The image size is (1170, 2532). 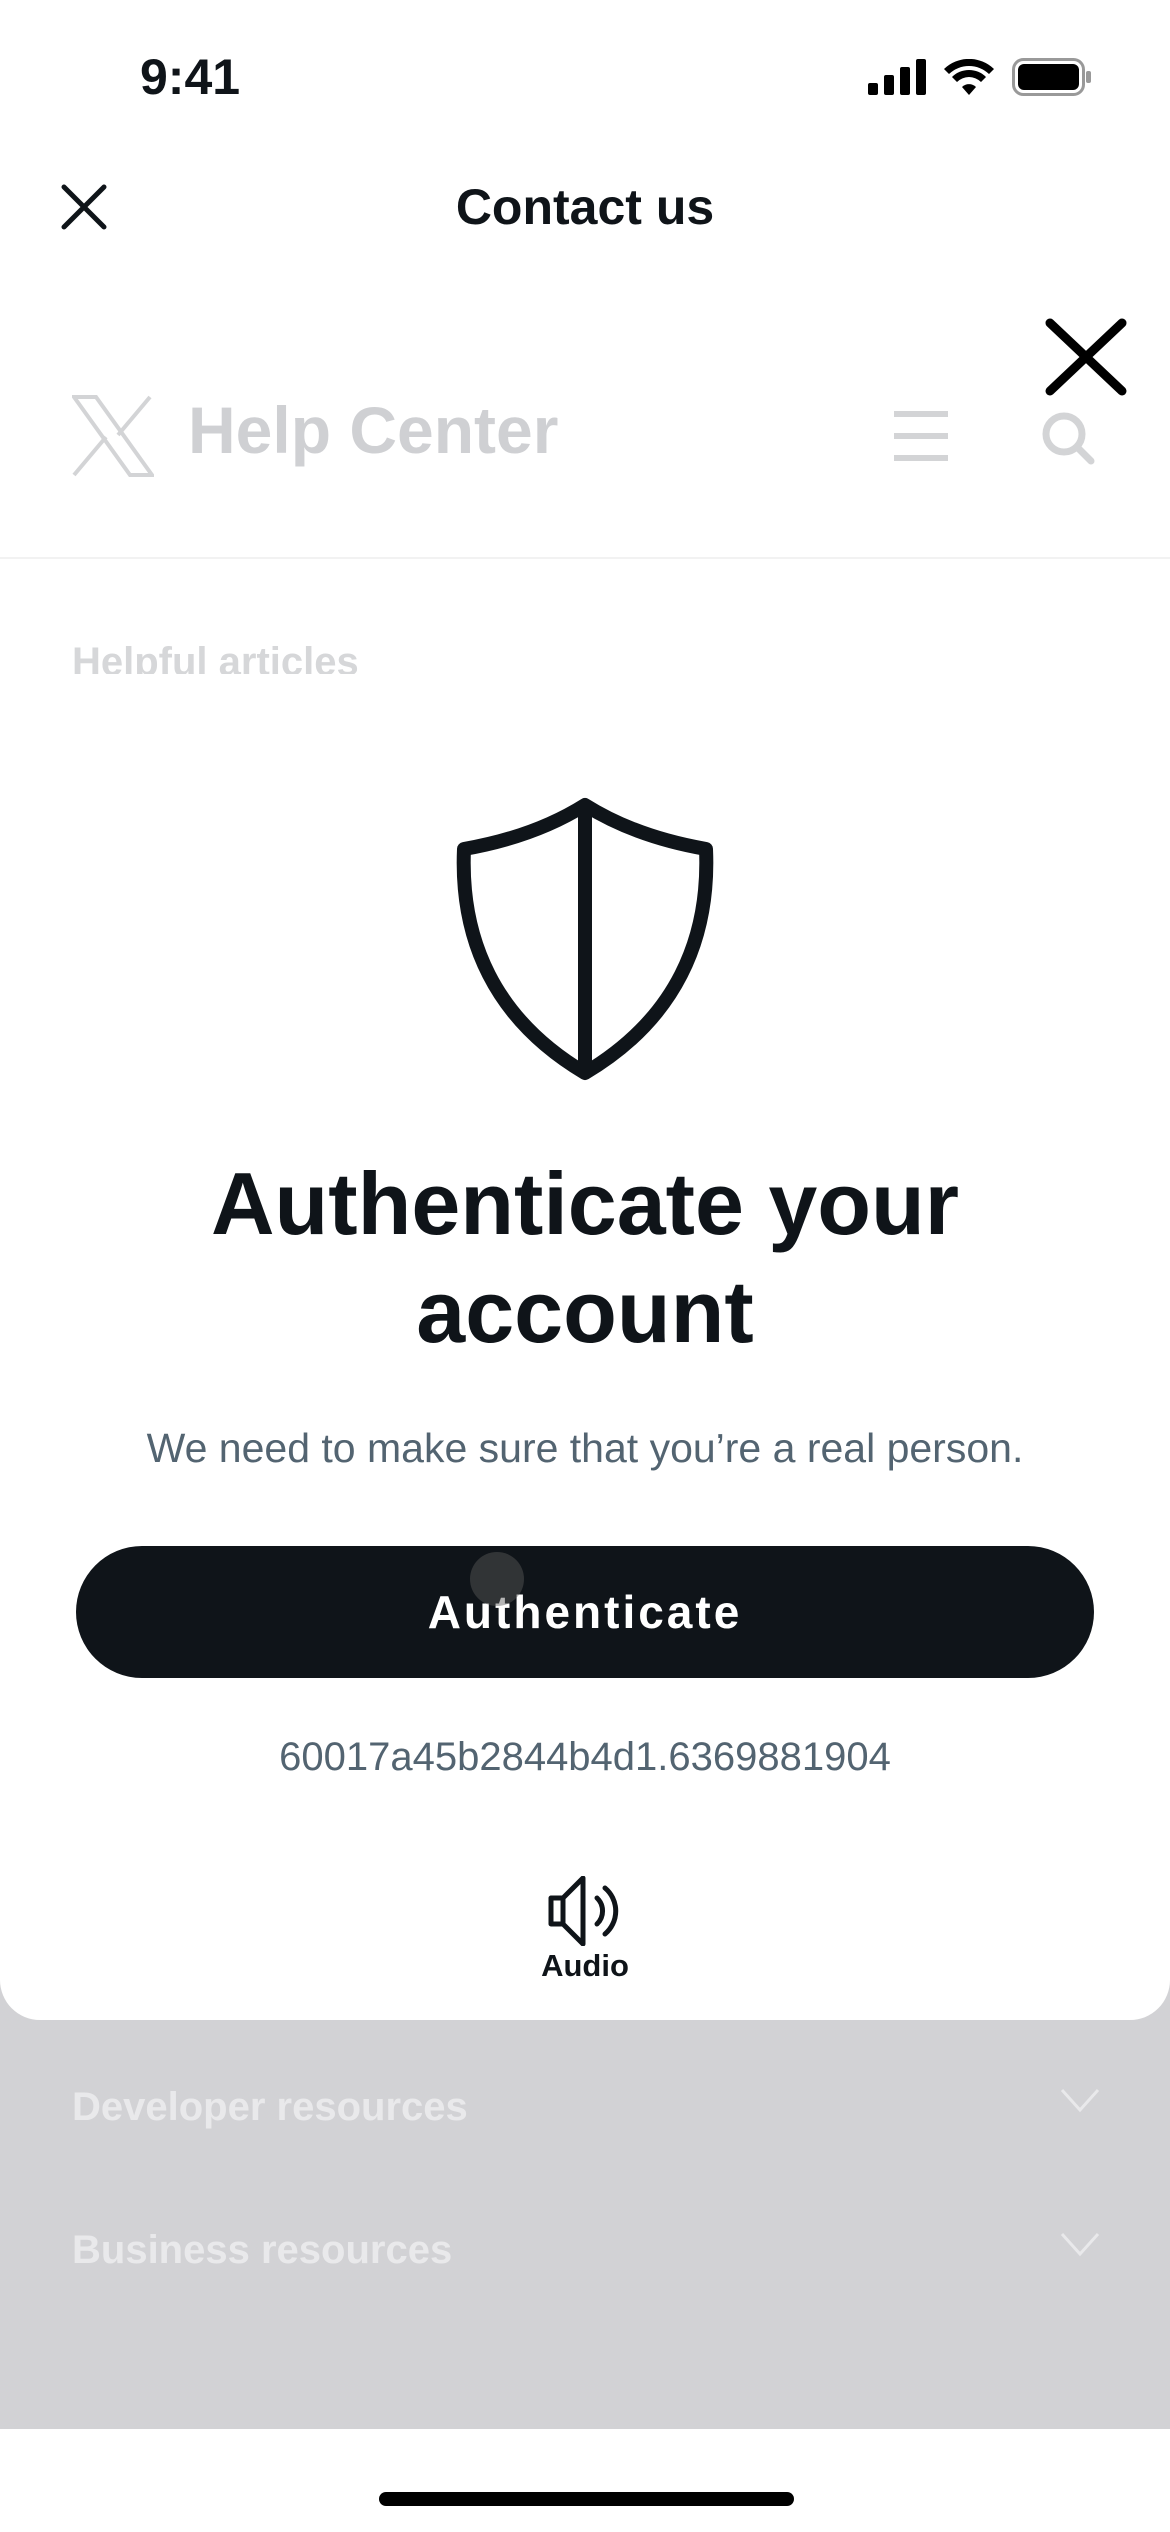 I want to click on modal-title-line: account, so click(x=585, y=1311).